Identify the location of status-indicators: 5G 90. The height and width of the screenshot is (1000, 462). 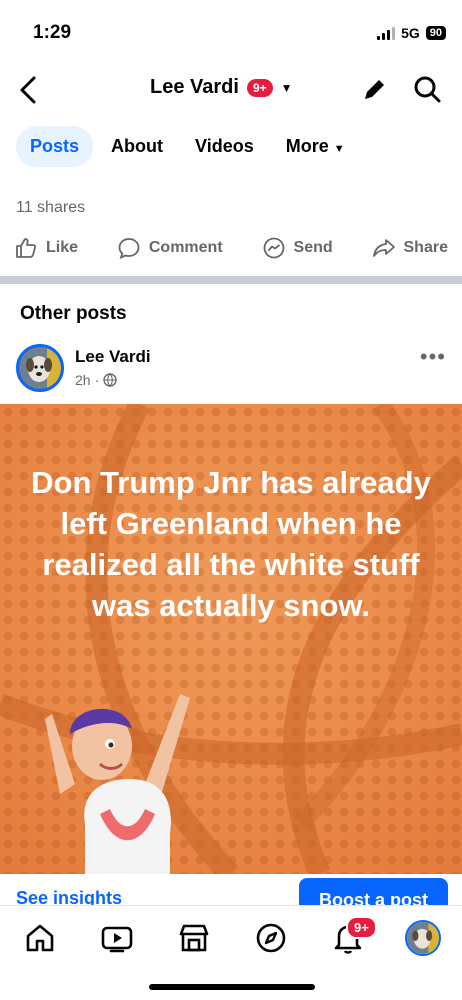
(411, 33).